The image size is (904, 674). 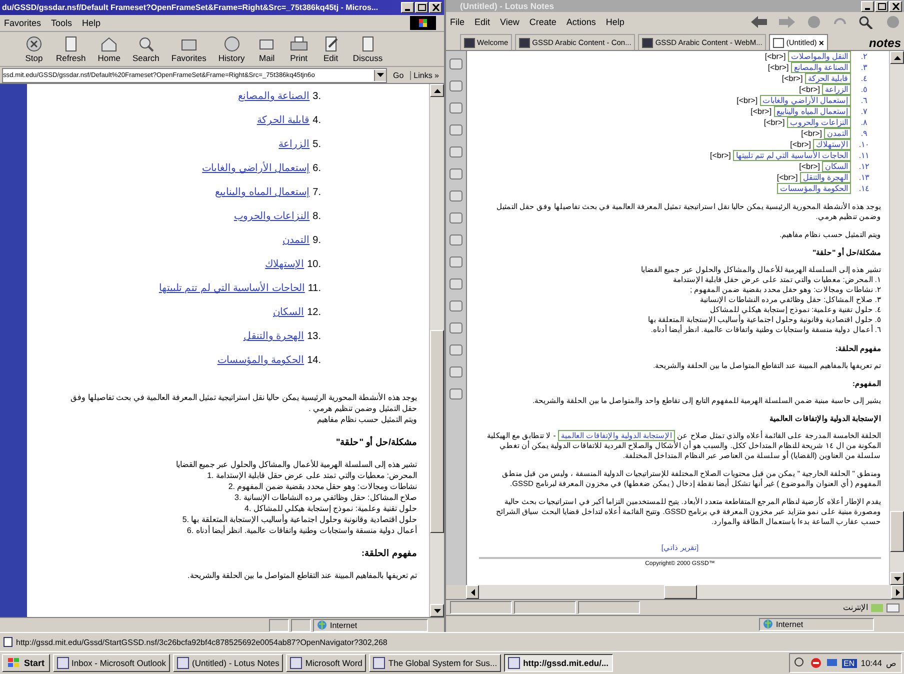 I want to click on forward-arrow-icon, so click(x=787, y=22).